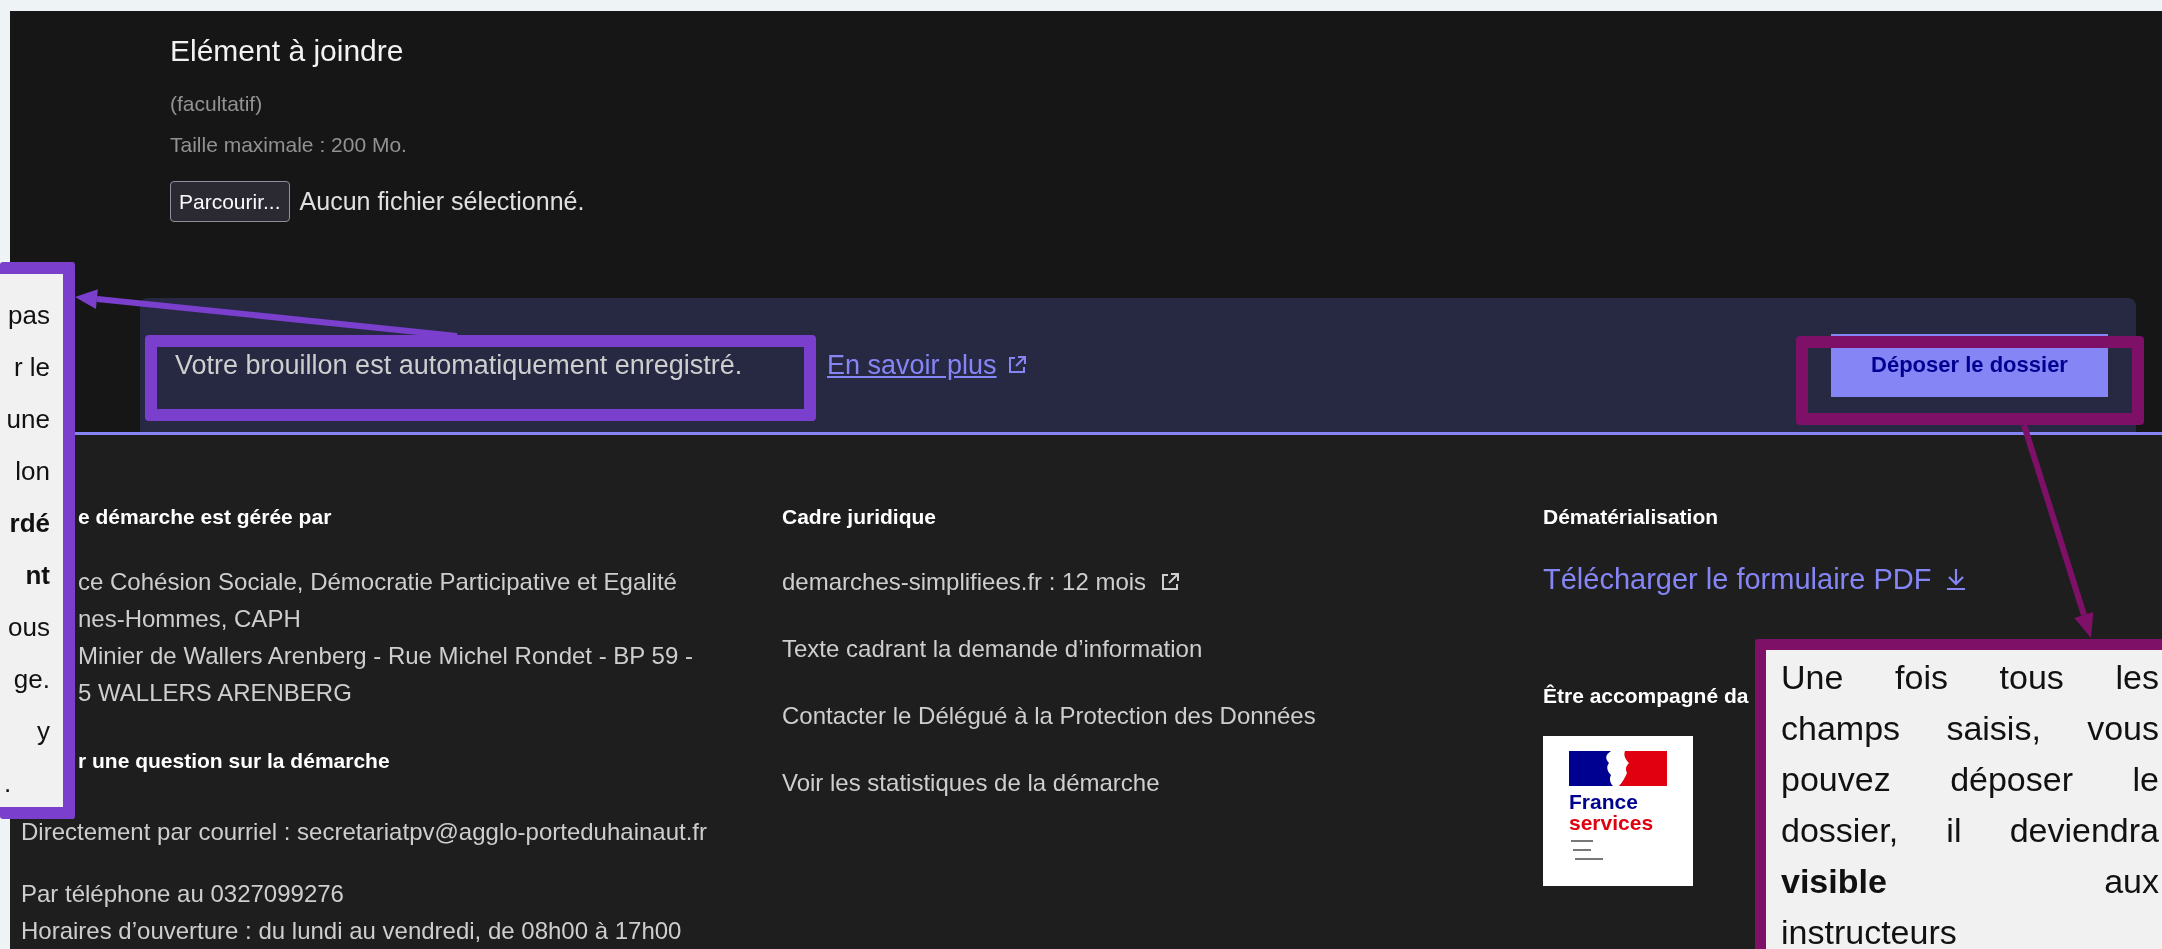 The width and height of the screenshot is (2162, 949). Describe the element at coordinates (385, 656) in the screenshot. I see `address-line: Minier de Wallers Arenberg - Rue Michel Rondet - BP 59 -` at that location.